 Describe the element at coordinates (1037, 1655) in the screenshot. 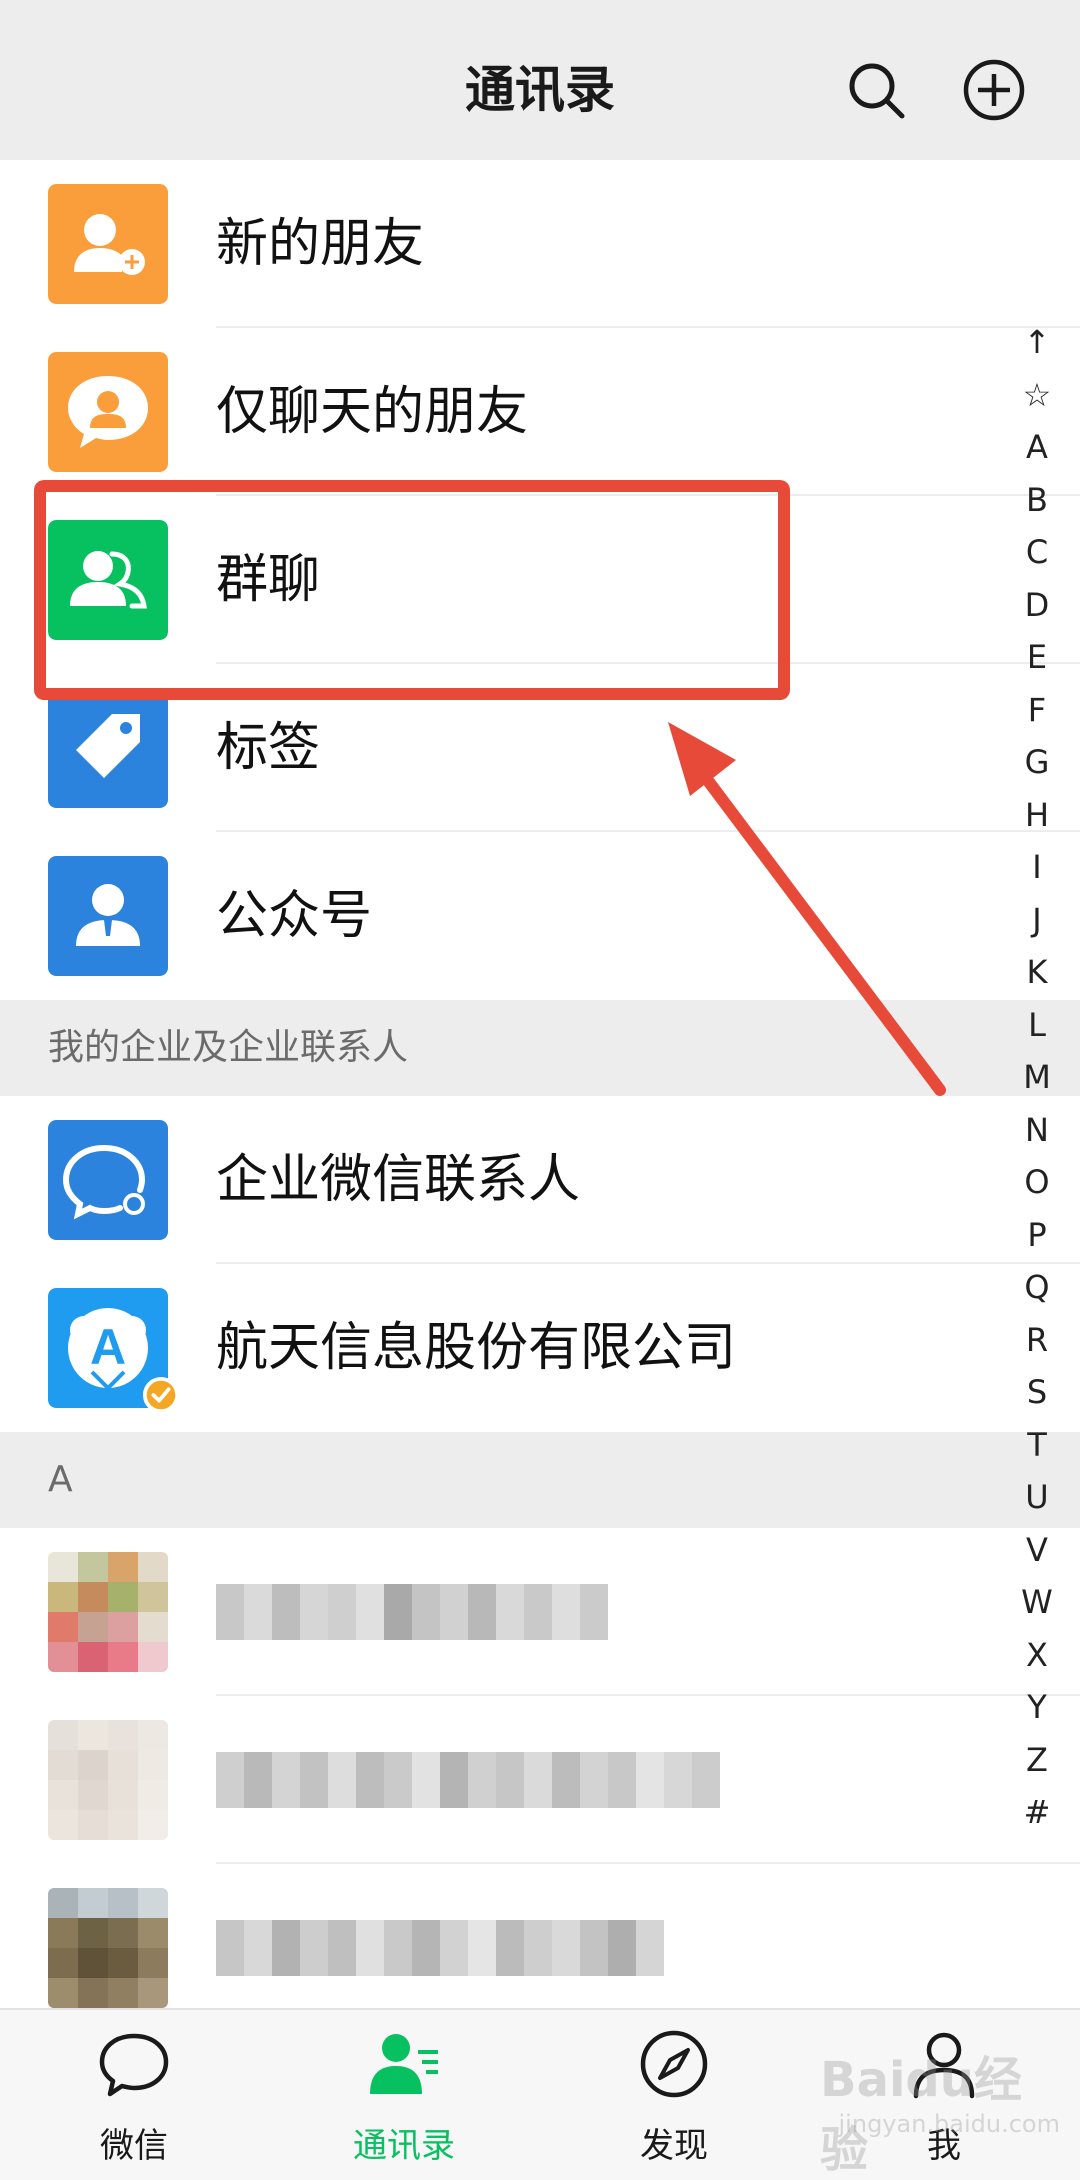

I see `index-letter: X` at that location.